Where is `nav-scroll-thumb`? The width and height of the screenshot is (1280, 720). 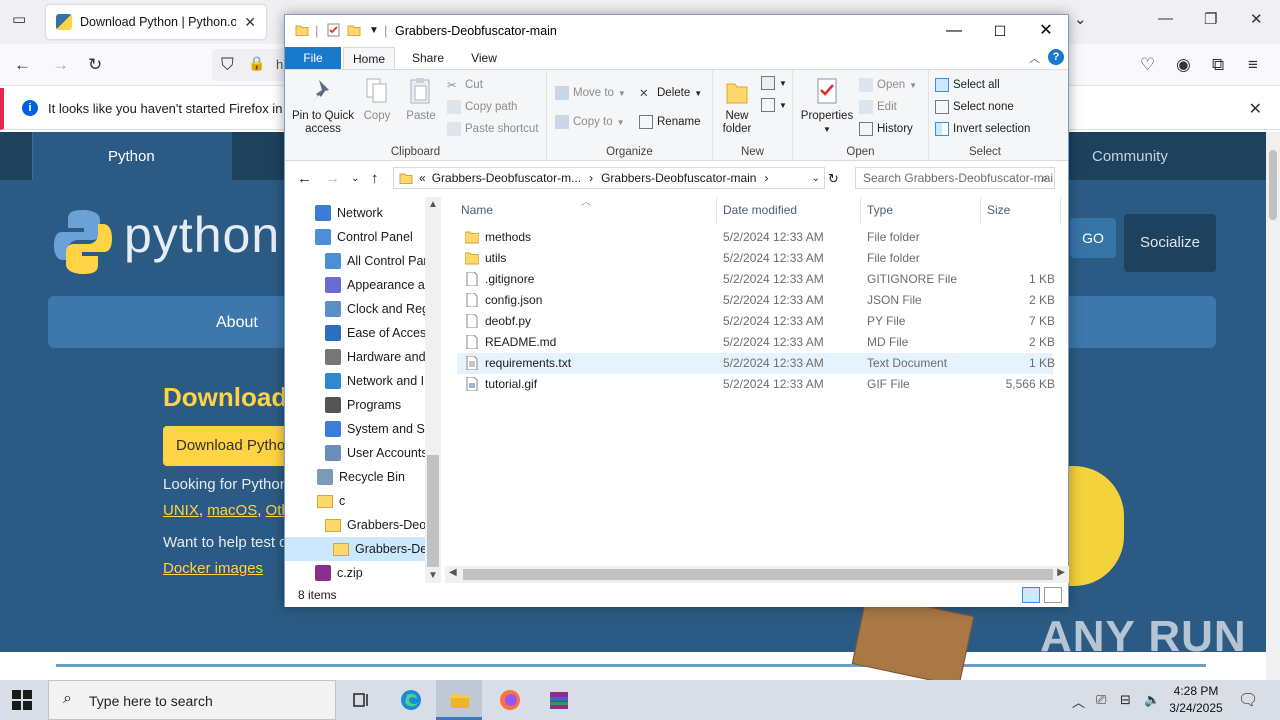 nav-scroll-thumb is located at coordinates (433, 511).